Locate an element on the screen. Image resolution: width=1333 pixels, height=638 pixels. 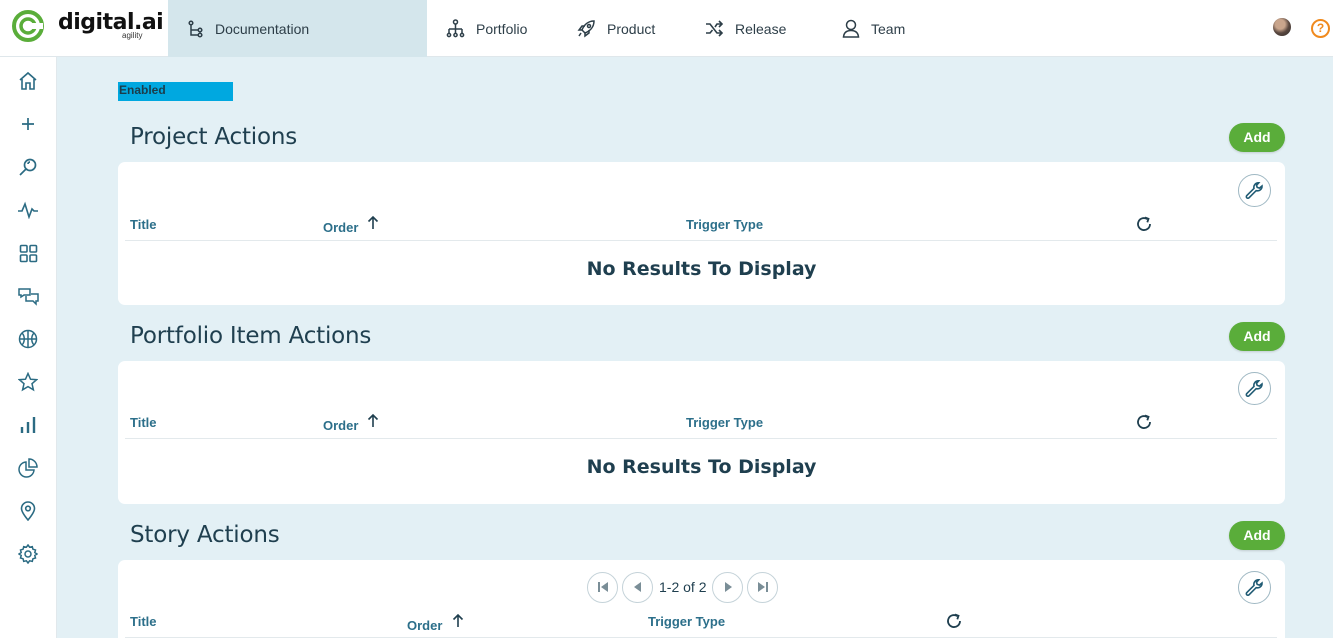
nav-tab-portfolio: Portfolio is located at coordinates (486, 28).